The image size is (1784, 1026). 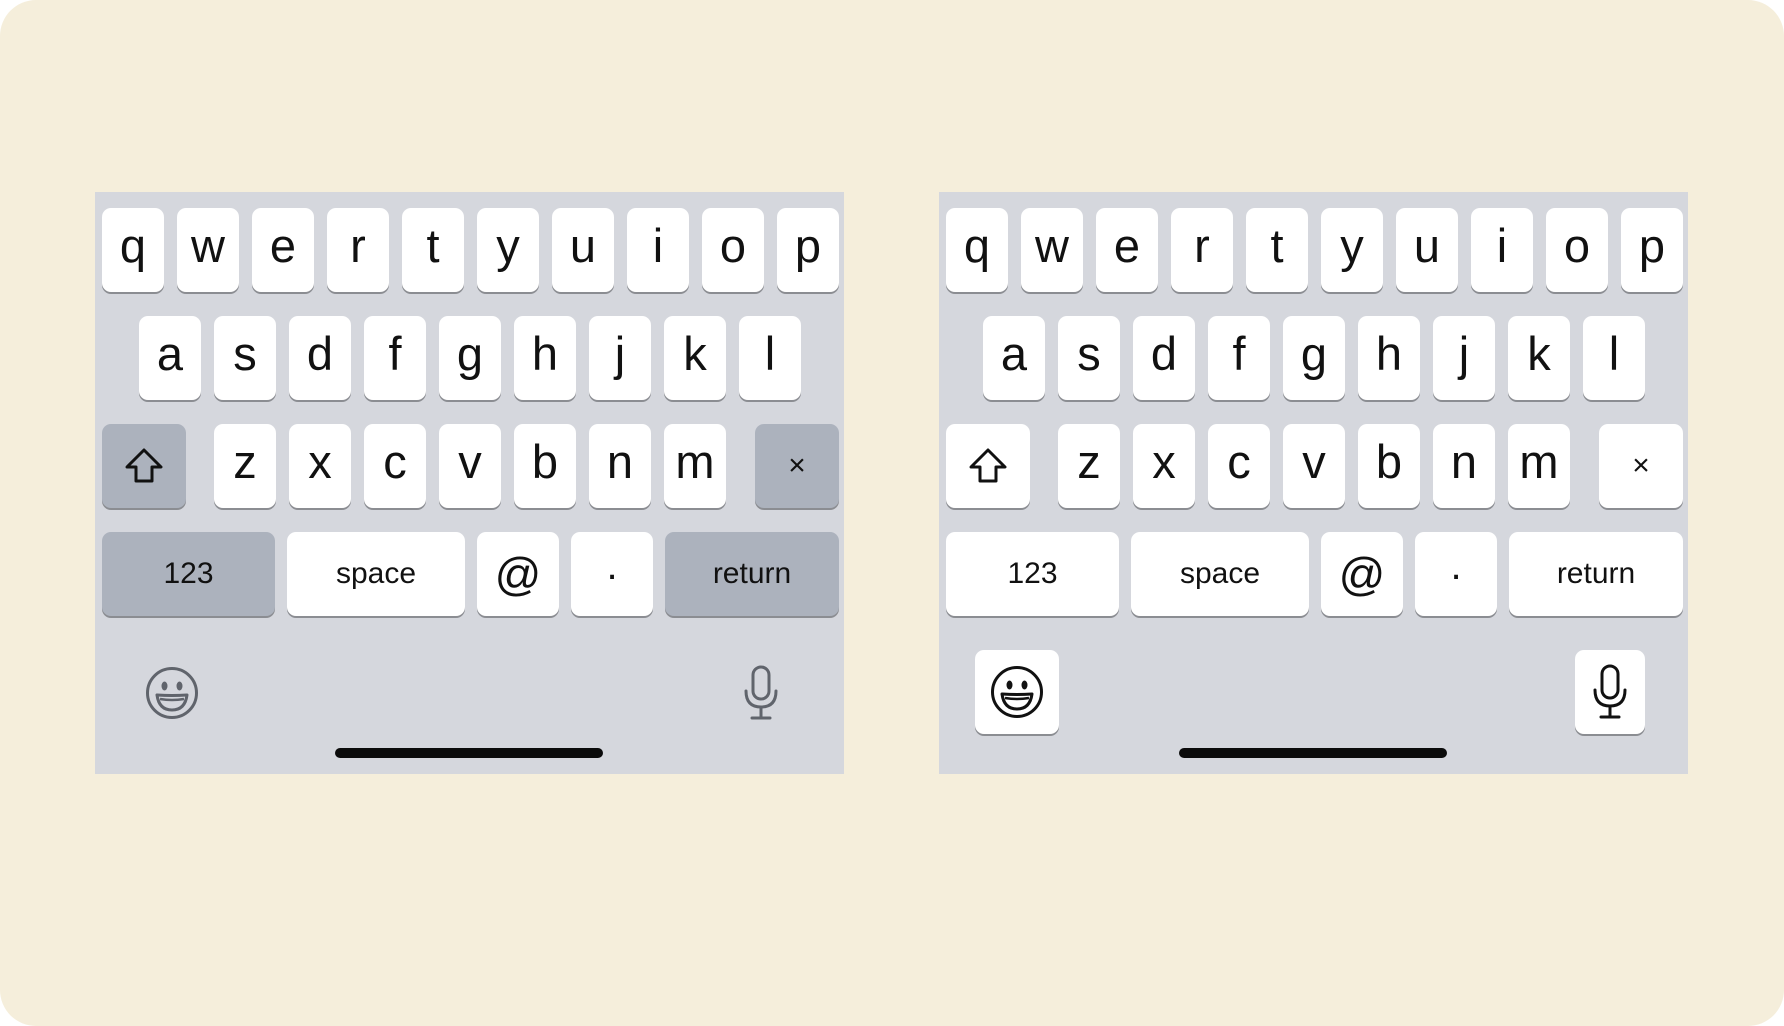 What do you see at coordinates (245, 353) in the screenshot?
I see `key-label: s` at bounding box center [245, 353].